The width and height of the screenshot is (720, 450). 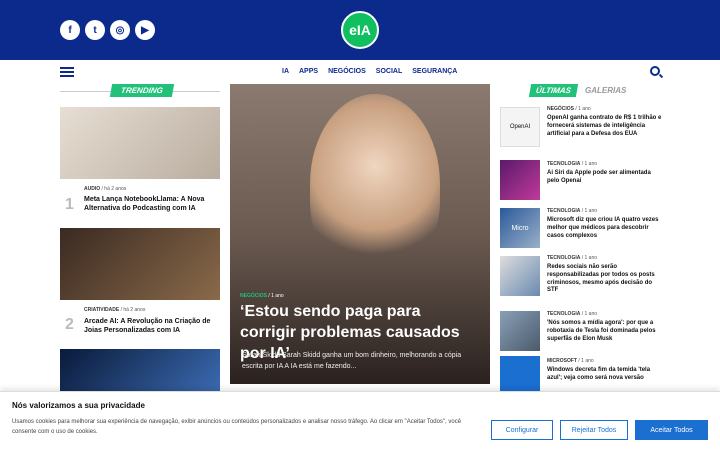 I want to click on trending-header: TRENDING, so click(x=140, y=92).